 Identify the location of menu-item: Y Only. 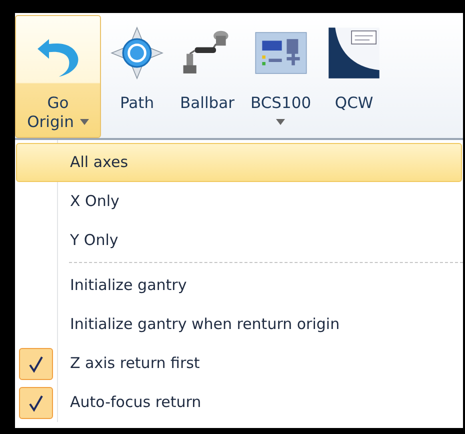
(239, 240).